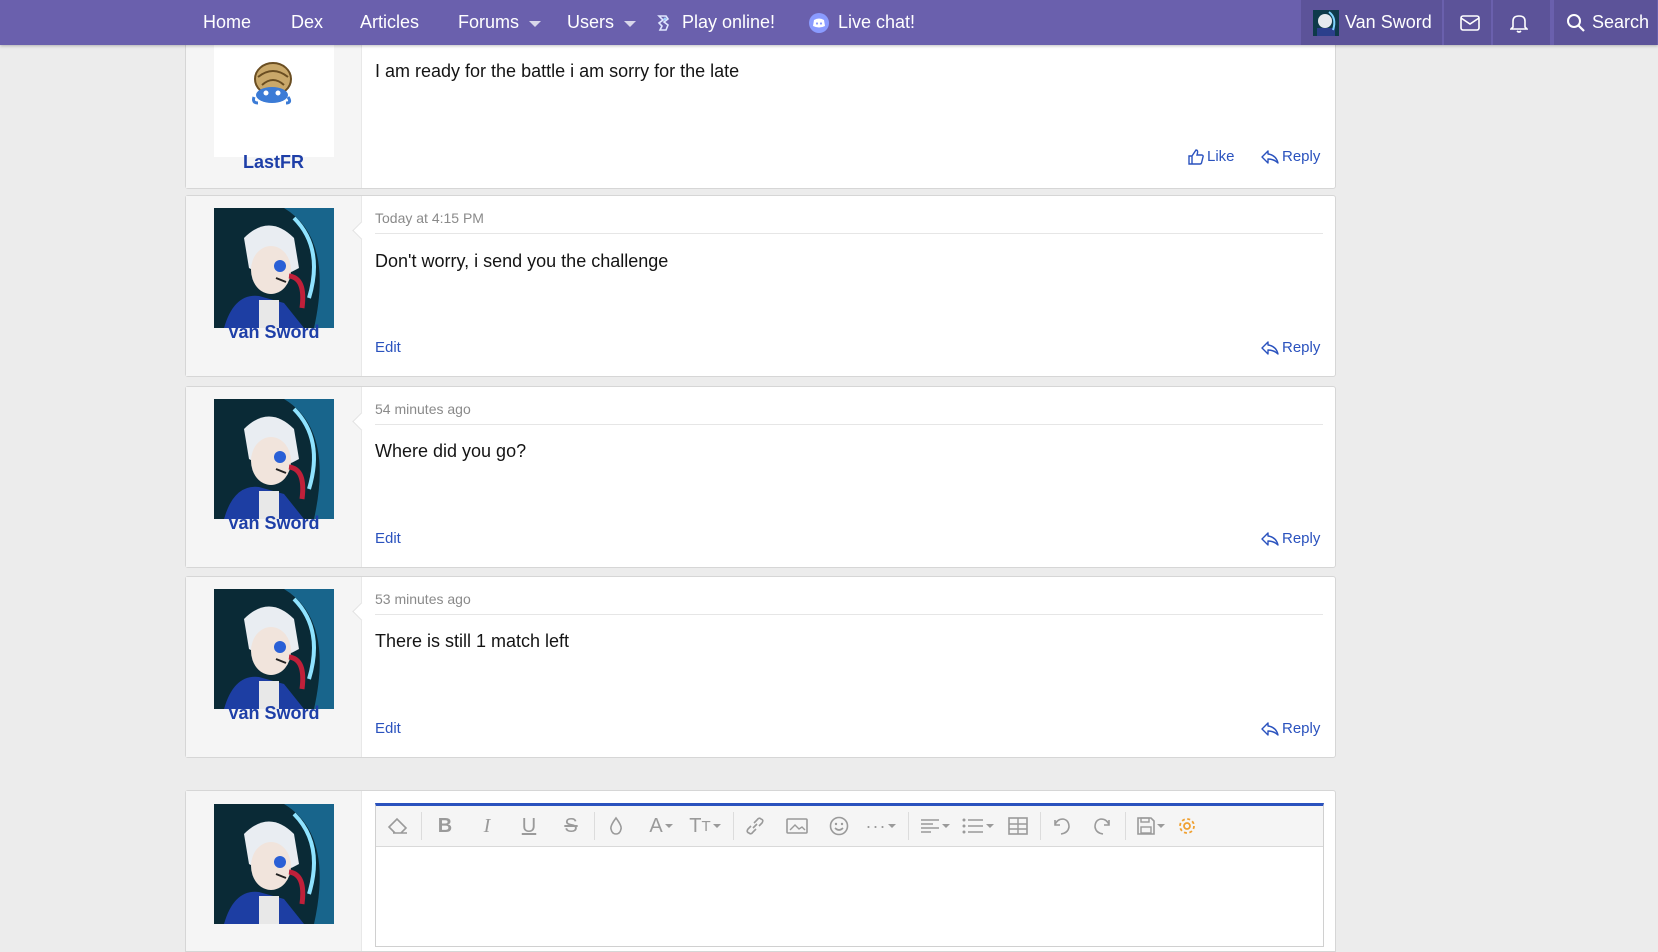 This screenshot has height=952, width=1658. I want to click on search-label: Search, so click(1621, 22).